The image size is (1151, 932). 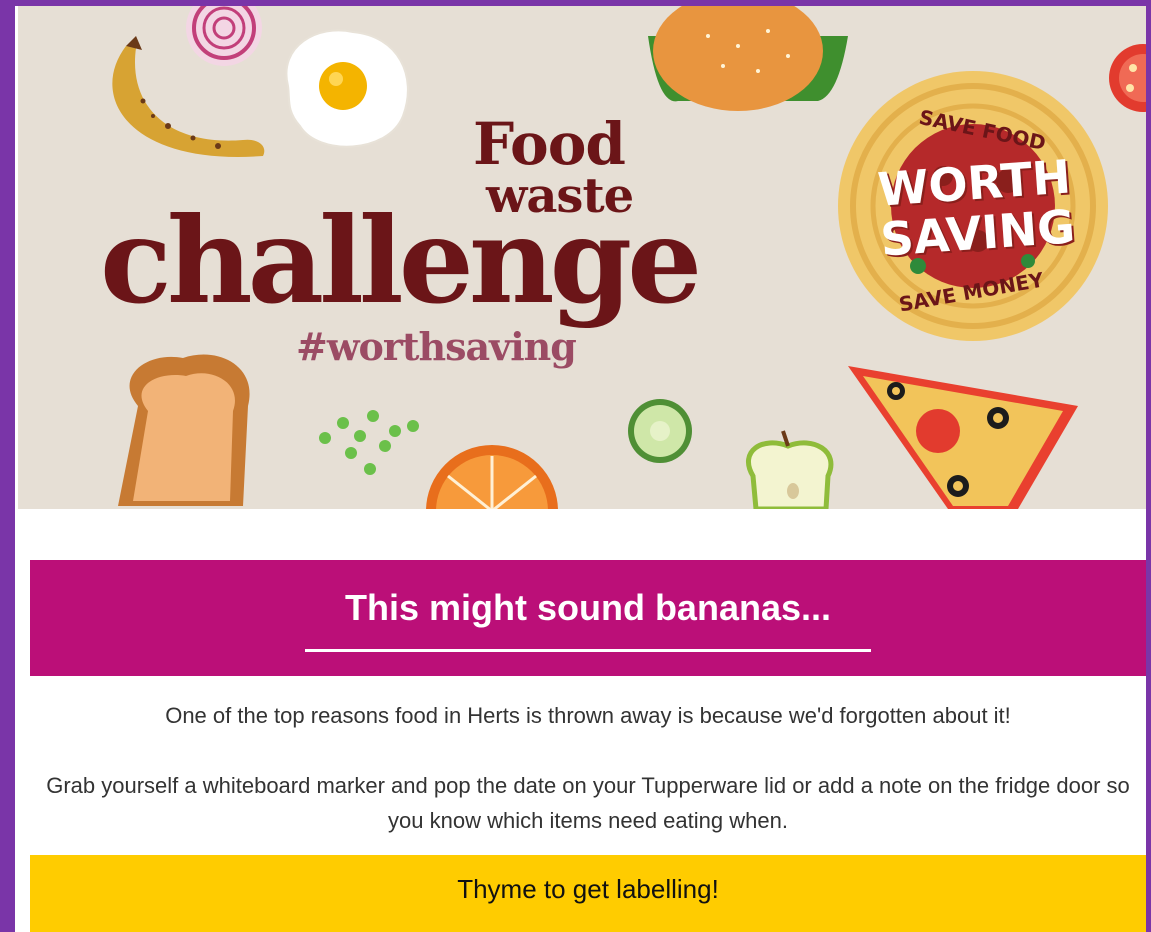 What do you see at coordinates (184, 430) in the screenshot?
I see `toast-icon` at bounding box center [184, 430].